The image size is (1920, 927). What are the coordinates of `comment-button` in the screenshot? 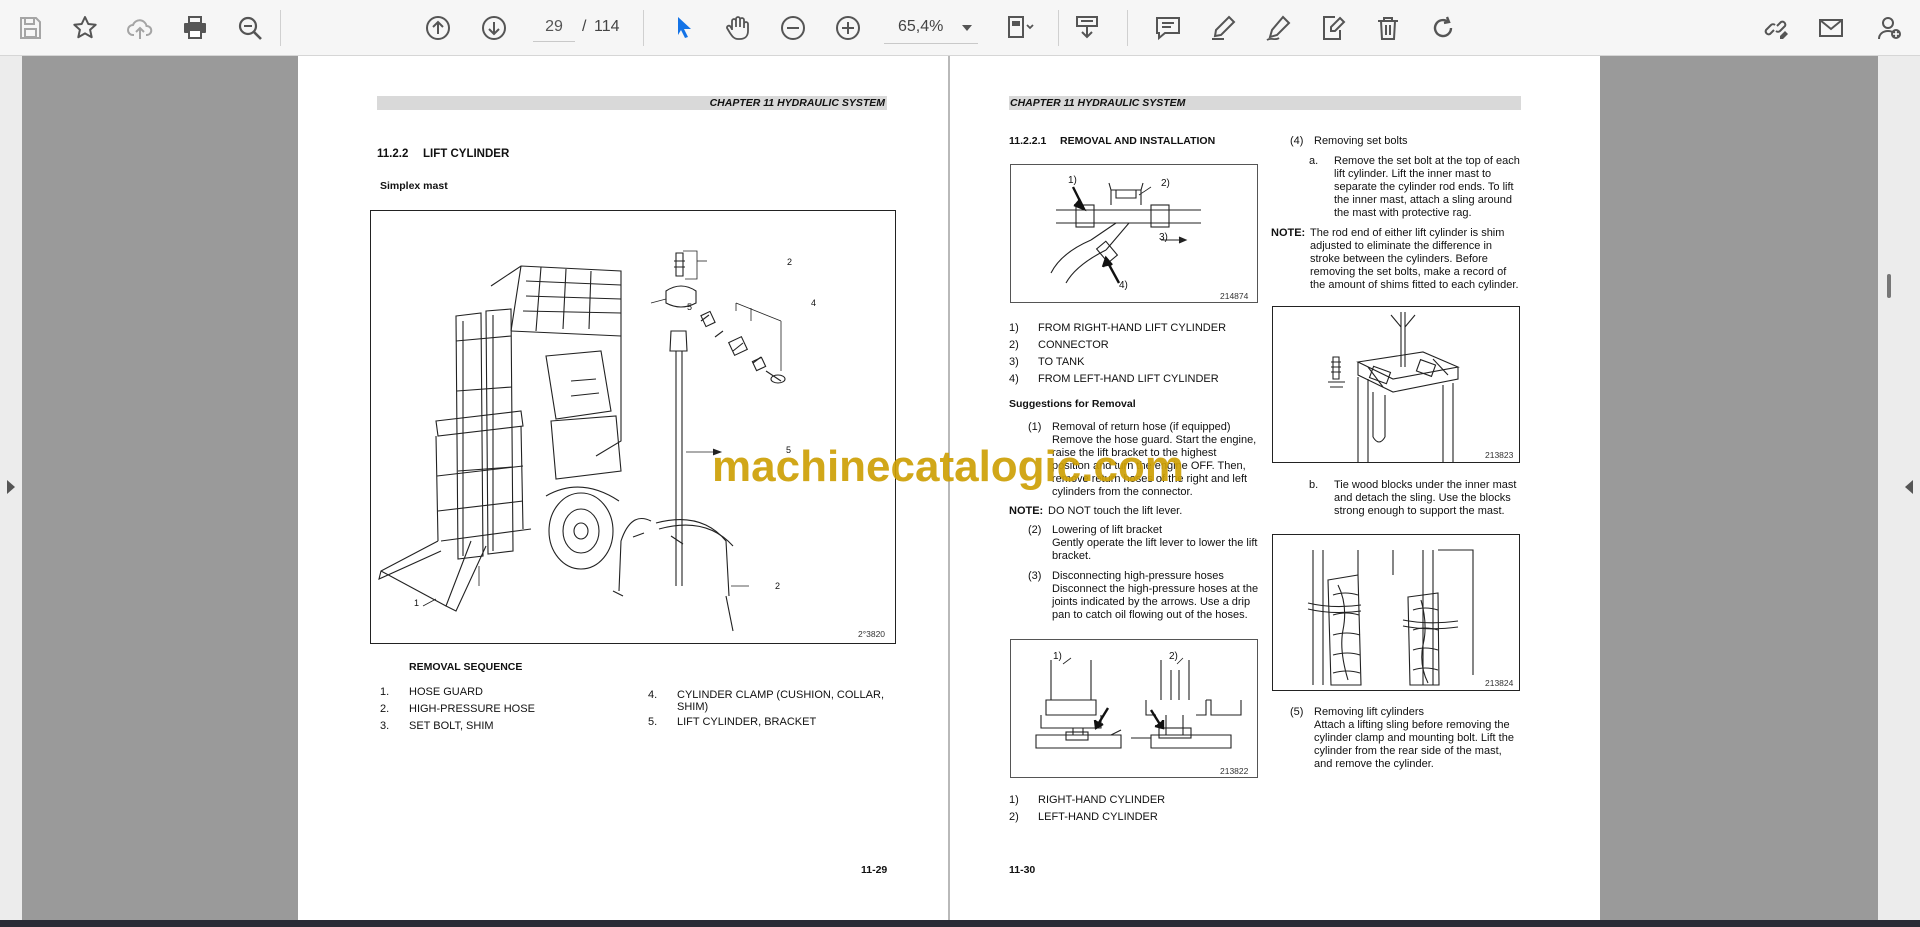 It's located at (1168, 28).